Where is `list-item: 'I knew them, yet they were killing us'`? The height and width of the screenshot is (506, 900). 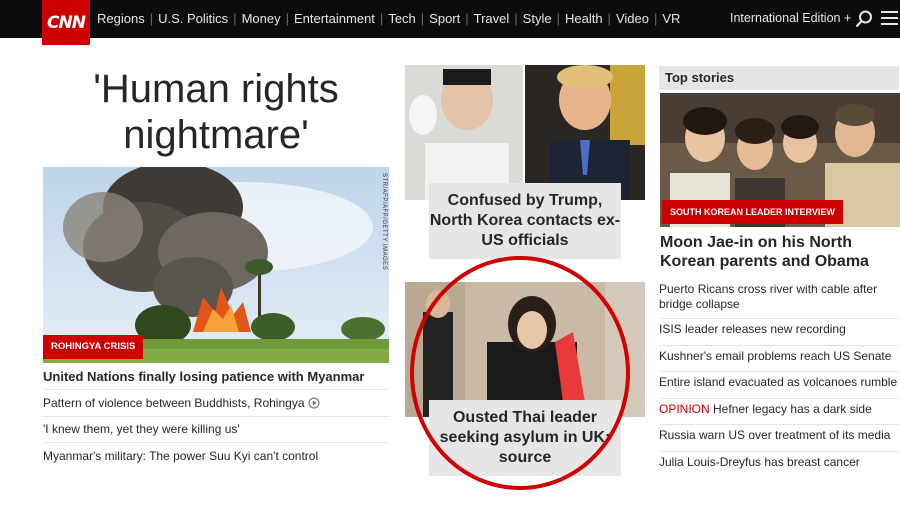 list-item: 'I knew them, yet they were killing us' is located at coordinates (216, 429).